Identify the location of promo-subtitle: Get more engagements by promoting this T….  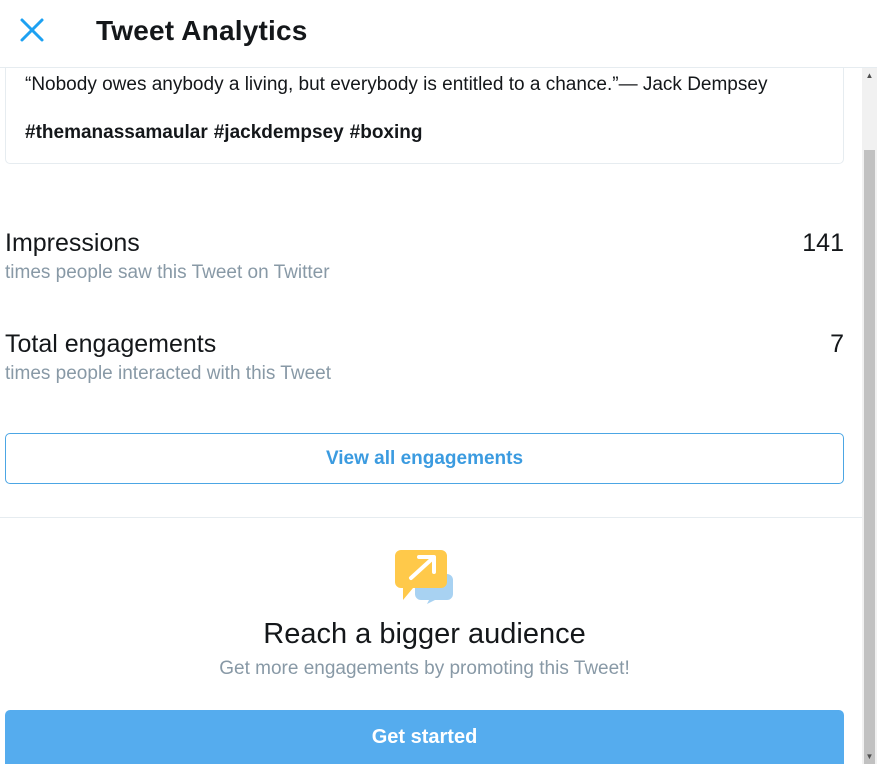
(424, 668).